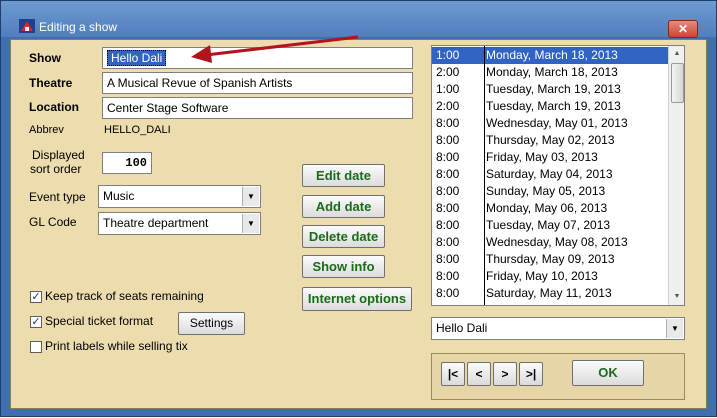  What do you see at coordinates (343, 175) in the screenshot?
I see `edit-date-button: Edit date` at bounding box center [343, 175].